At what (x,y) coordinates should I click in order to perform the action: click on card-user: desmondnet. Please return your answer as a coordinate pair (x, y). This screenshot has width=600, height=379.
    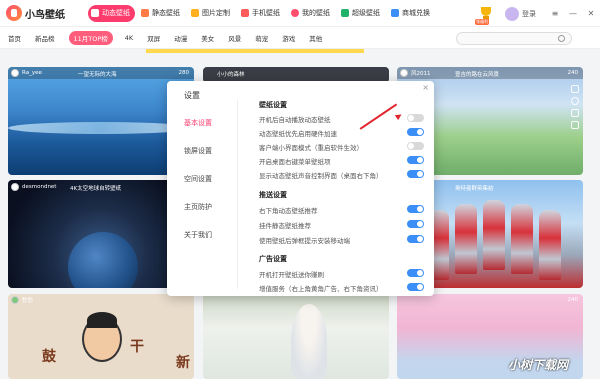
    Looking at the image, I should click on (33, 187).